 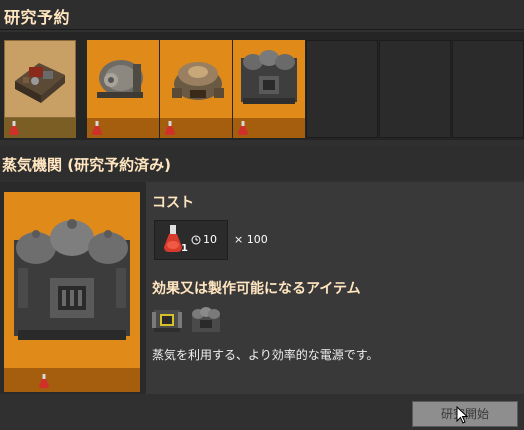 I want to click on unlock-item-steam-turbine, so click(x=206, y=320).